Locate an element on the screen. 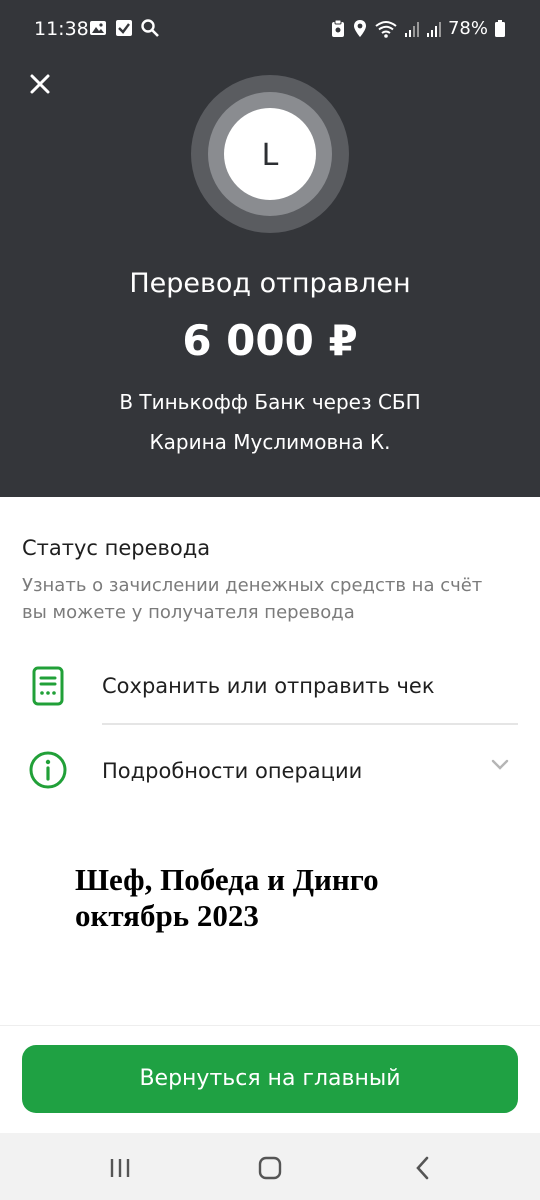 This screenshot has width=540, height=1200. status-icons-left is located at coordinates (124, 28).